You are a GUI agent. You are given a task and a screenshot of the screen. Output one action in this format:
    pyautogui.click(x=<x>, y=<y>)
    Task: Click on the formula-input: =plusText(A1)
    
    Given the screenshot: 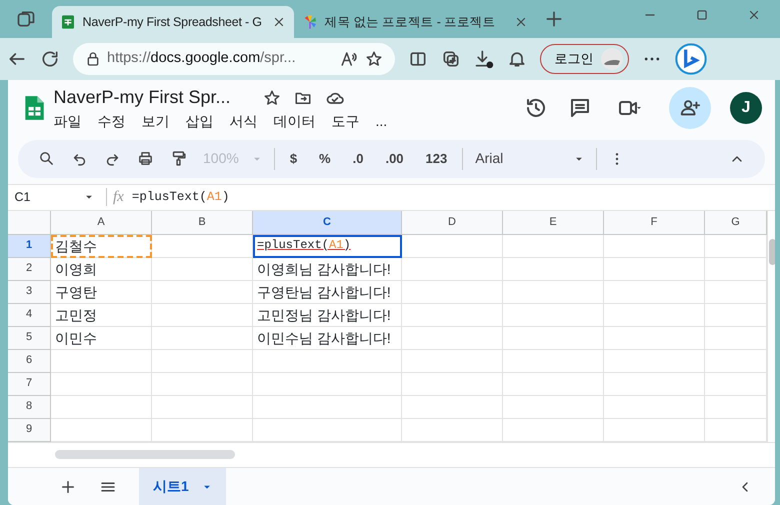 What is the action you would take?
    pyautogui.click(x=453, y=197)
    